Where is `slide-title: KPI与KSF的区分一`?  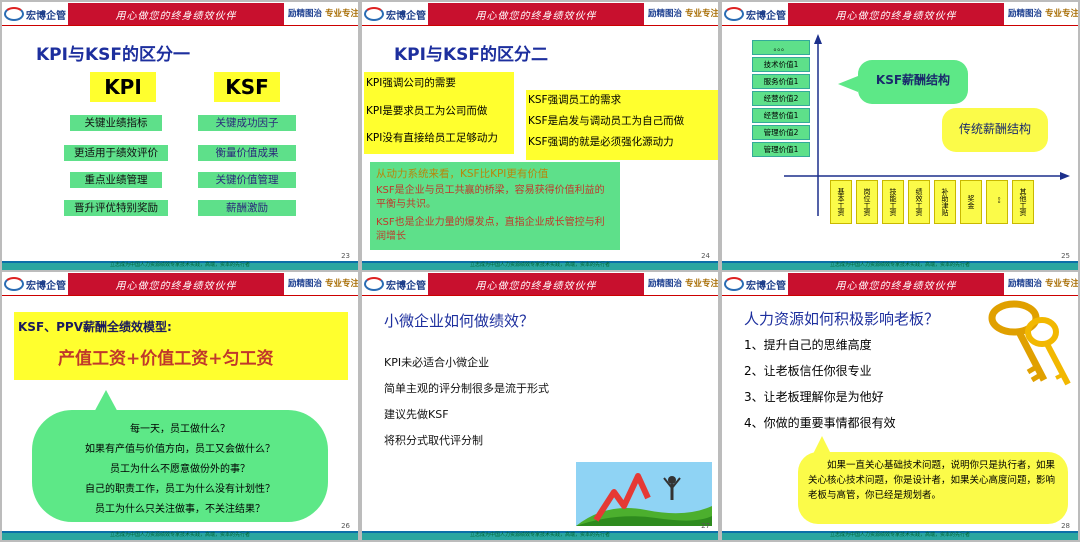 slide-title: KPI与KSF的区分一 is located at coordinates (113, 55).